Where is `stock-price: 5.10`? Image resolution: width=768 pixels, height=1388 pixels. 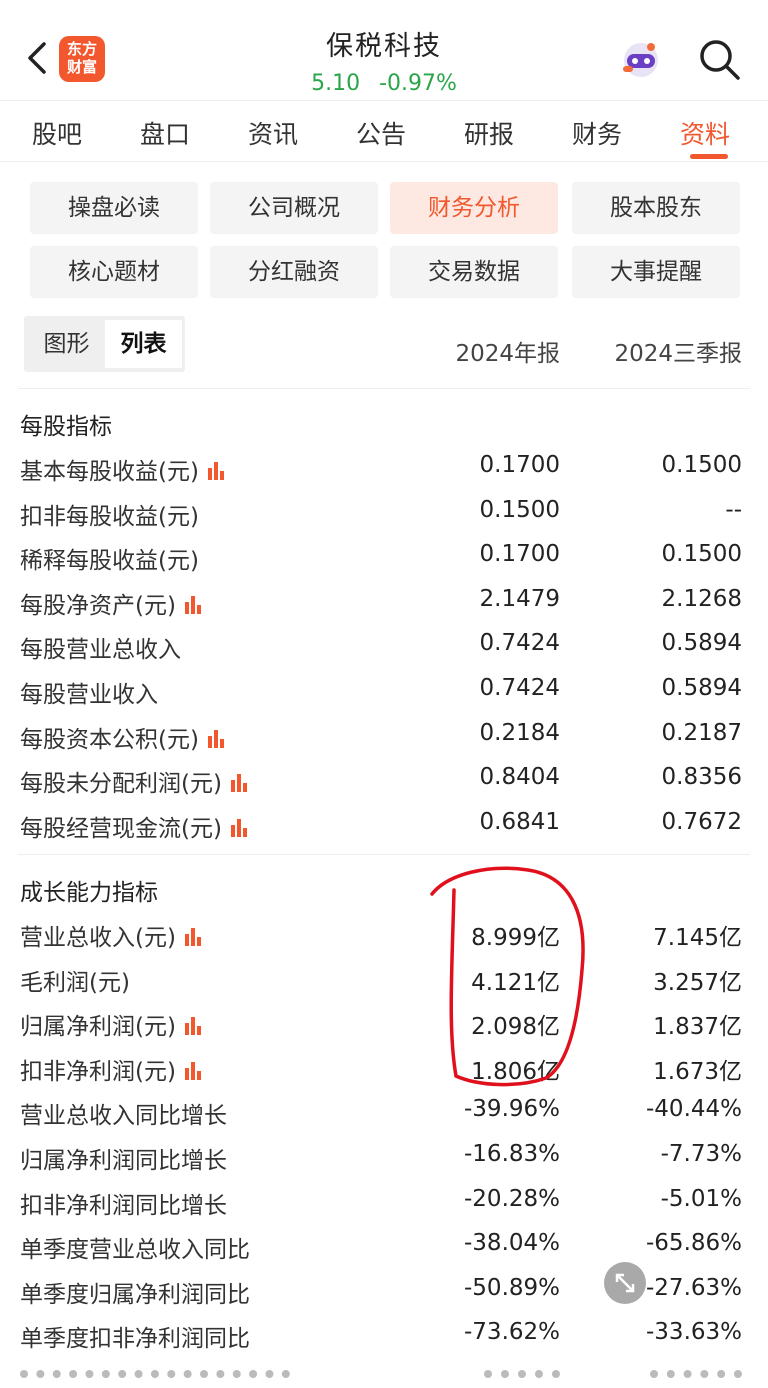
stock-price: 5.10 is located at coordinates (336, 83).